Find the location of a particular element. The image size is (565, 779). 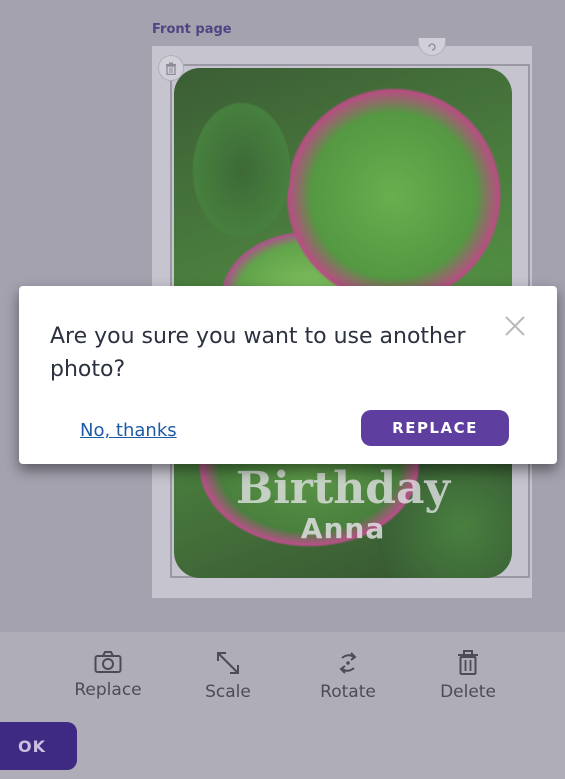

delete-tool-label: Delete is located at coordinates (468, 692).